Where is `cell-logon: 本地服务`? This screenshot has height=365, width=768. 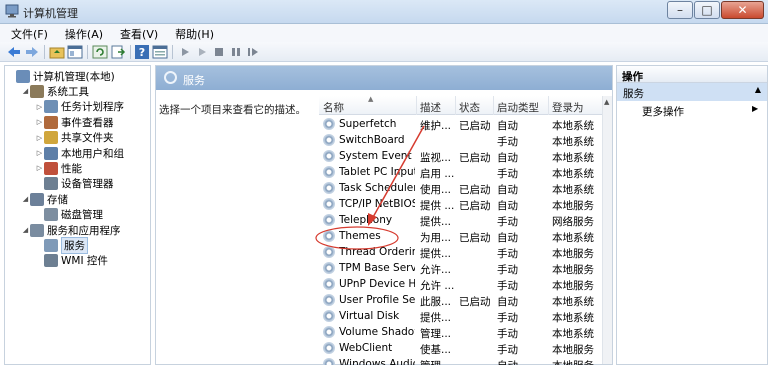
cell-logon: 本地服务 is located at coordinates (573, 270).